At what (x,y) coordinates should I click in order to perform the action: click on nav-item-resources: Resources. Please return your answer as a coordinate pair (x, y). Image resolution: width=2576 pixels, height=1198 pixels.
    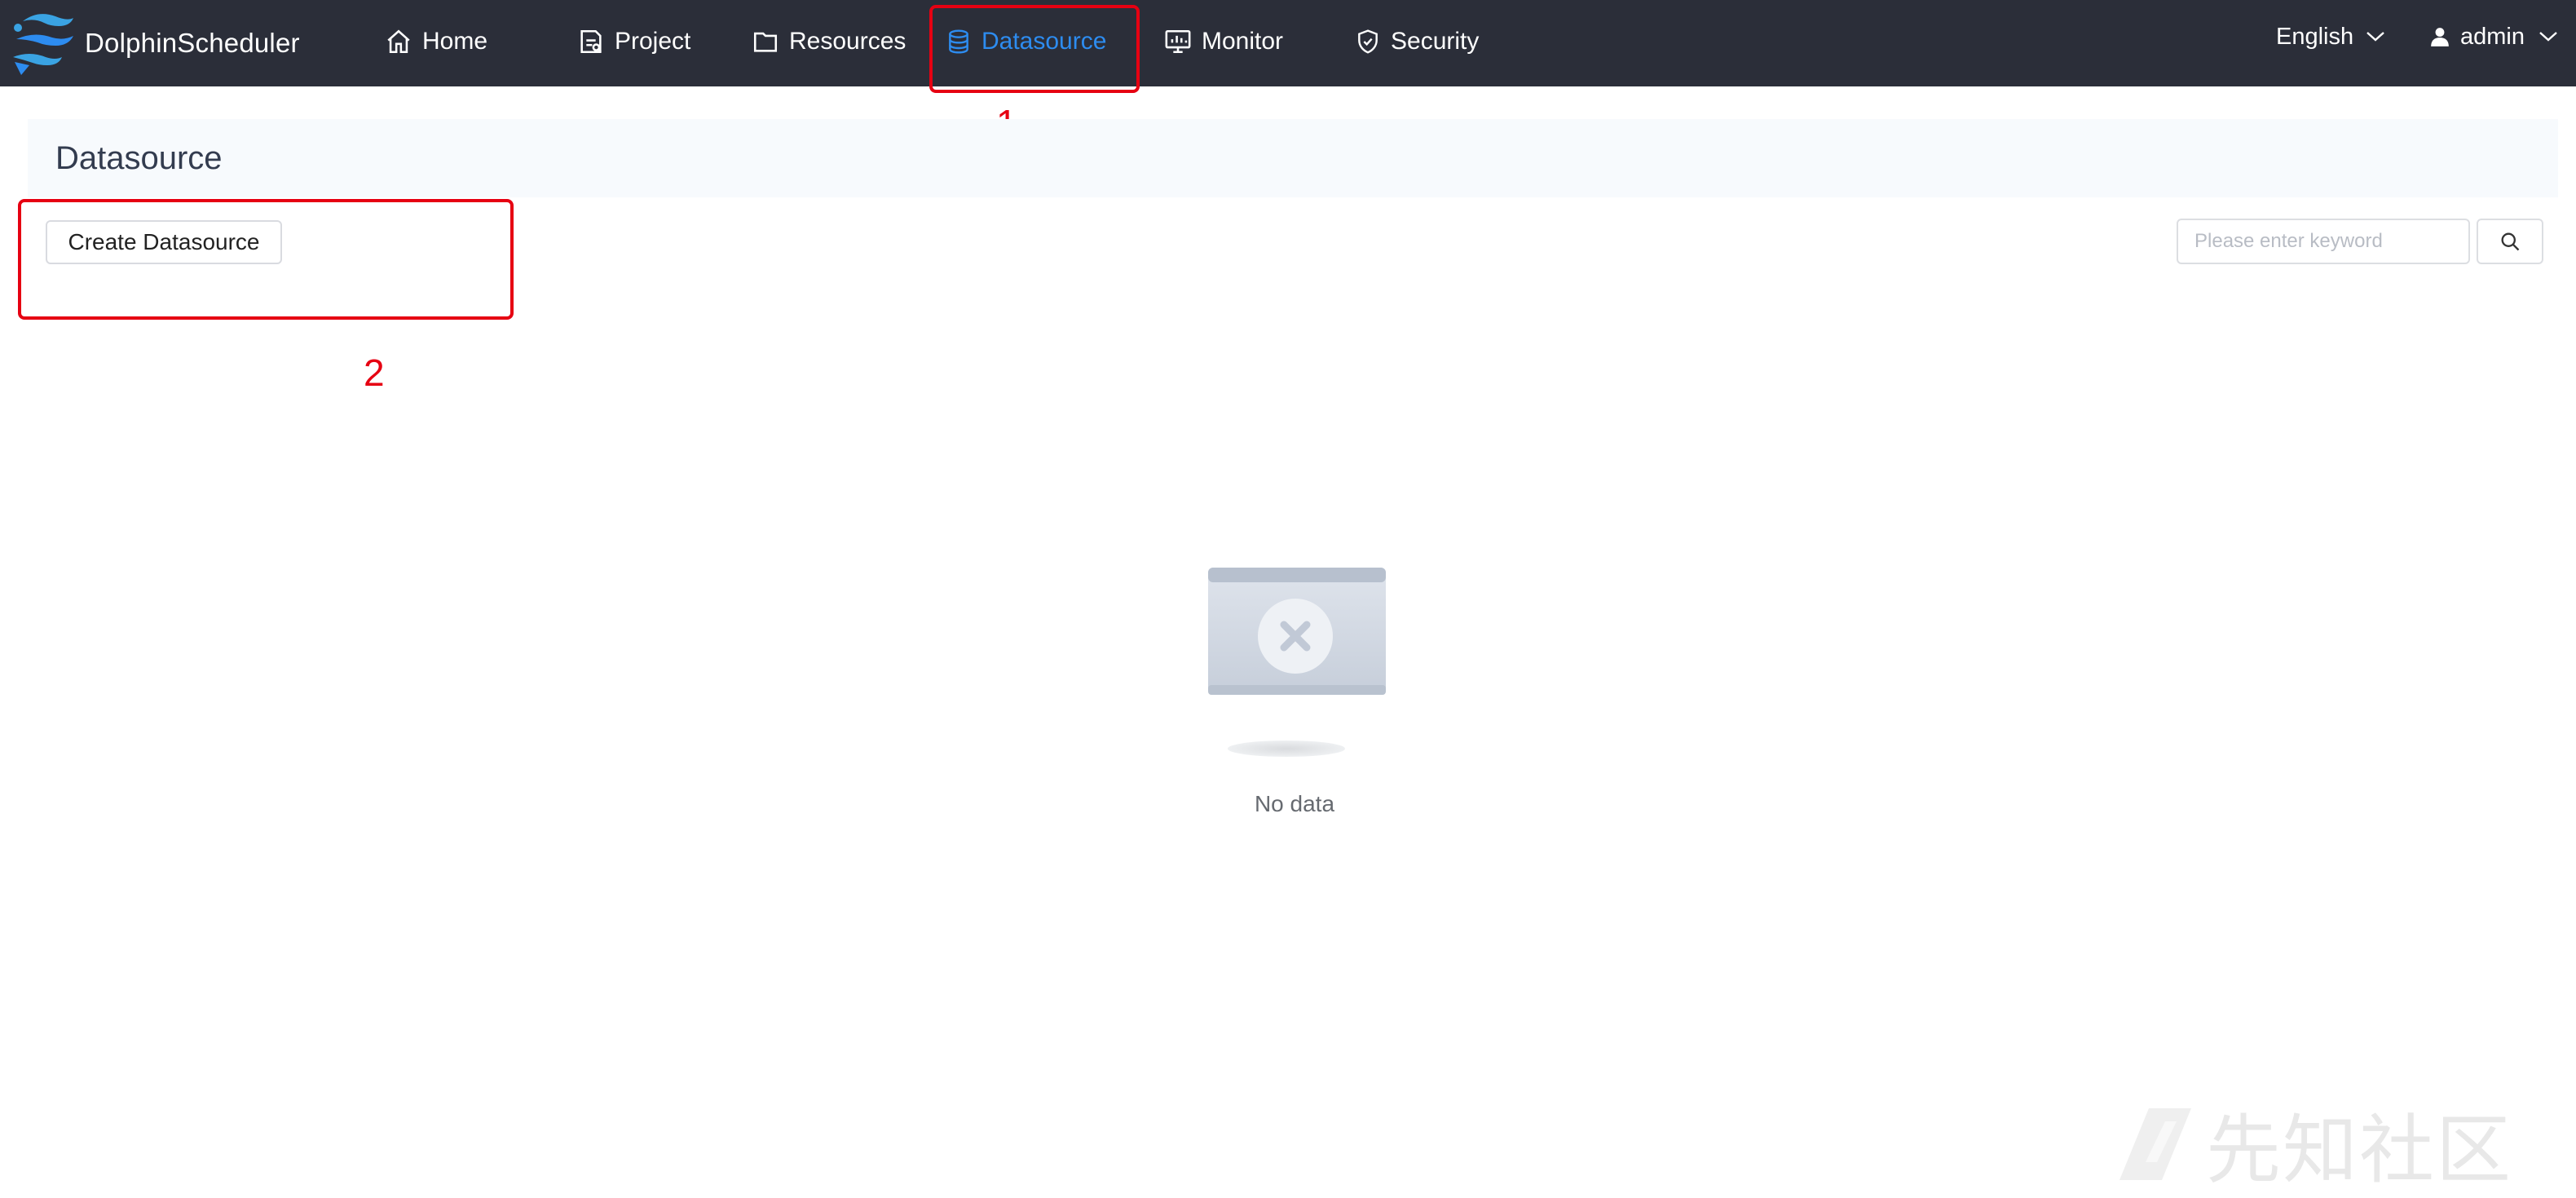
    Looking at the image, I should click on (829, 41).